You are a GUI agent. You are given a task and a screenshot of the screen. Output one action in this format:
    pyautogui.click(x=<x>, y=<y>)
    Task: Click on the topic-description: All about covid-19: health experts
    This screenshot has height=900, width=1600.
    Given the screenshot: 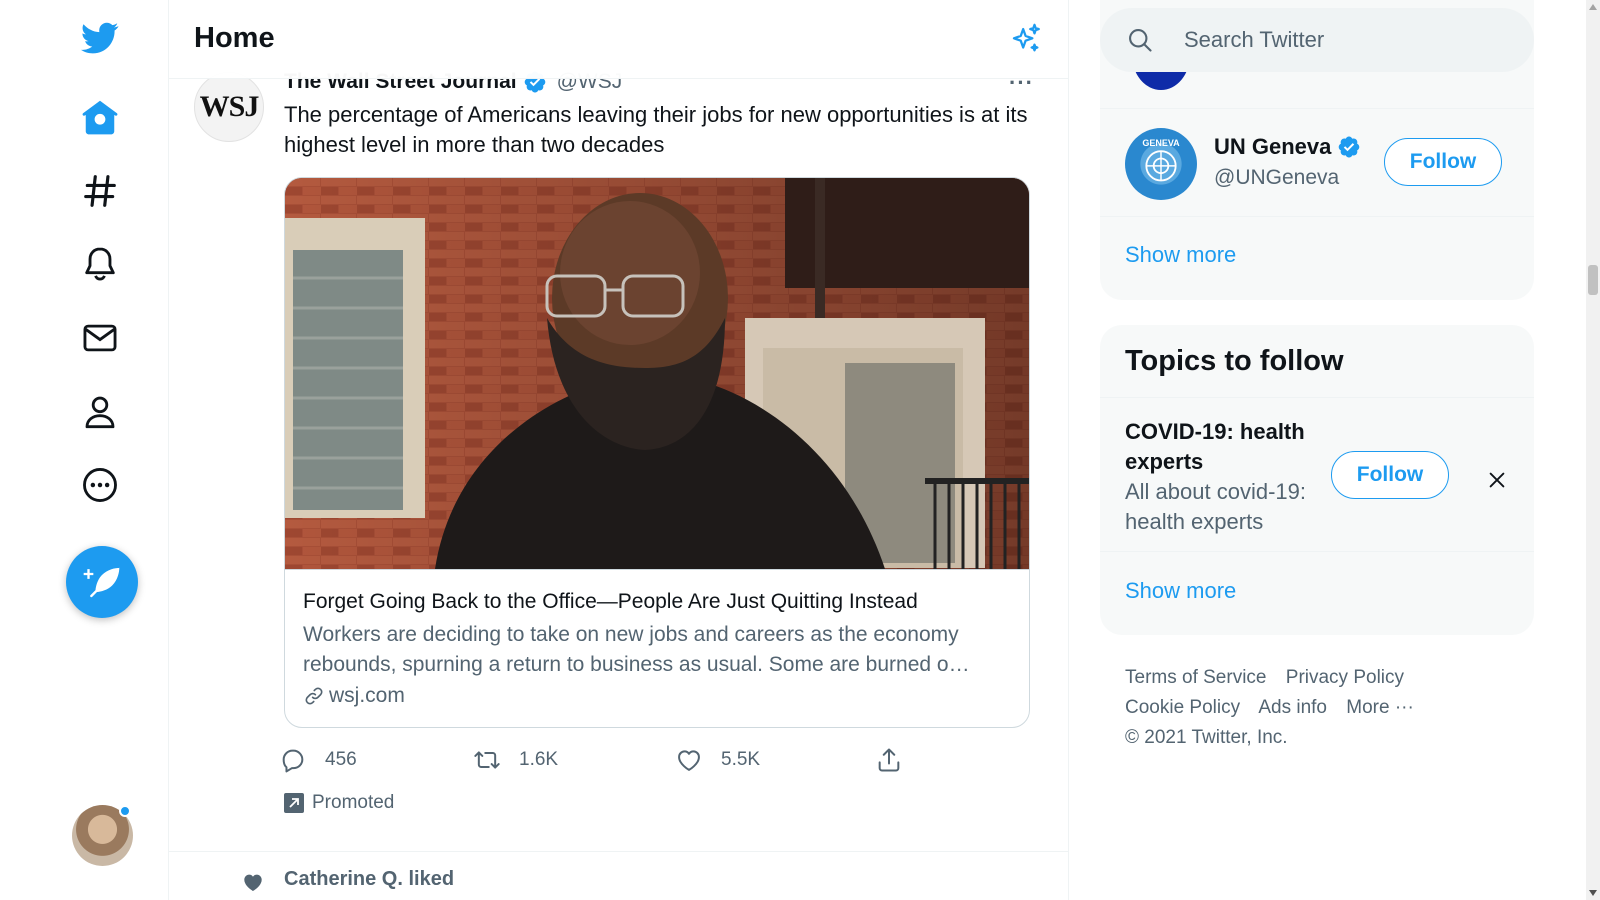 What is the action you would take?
    pyautogui.click(x=1215, y=506)
    